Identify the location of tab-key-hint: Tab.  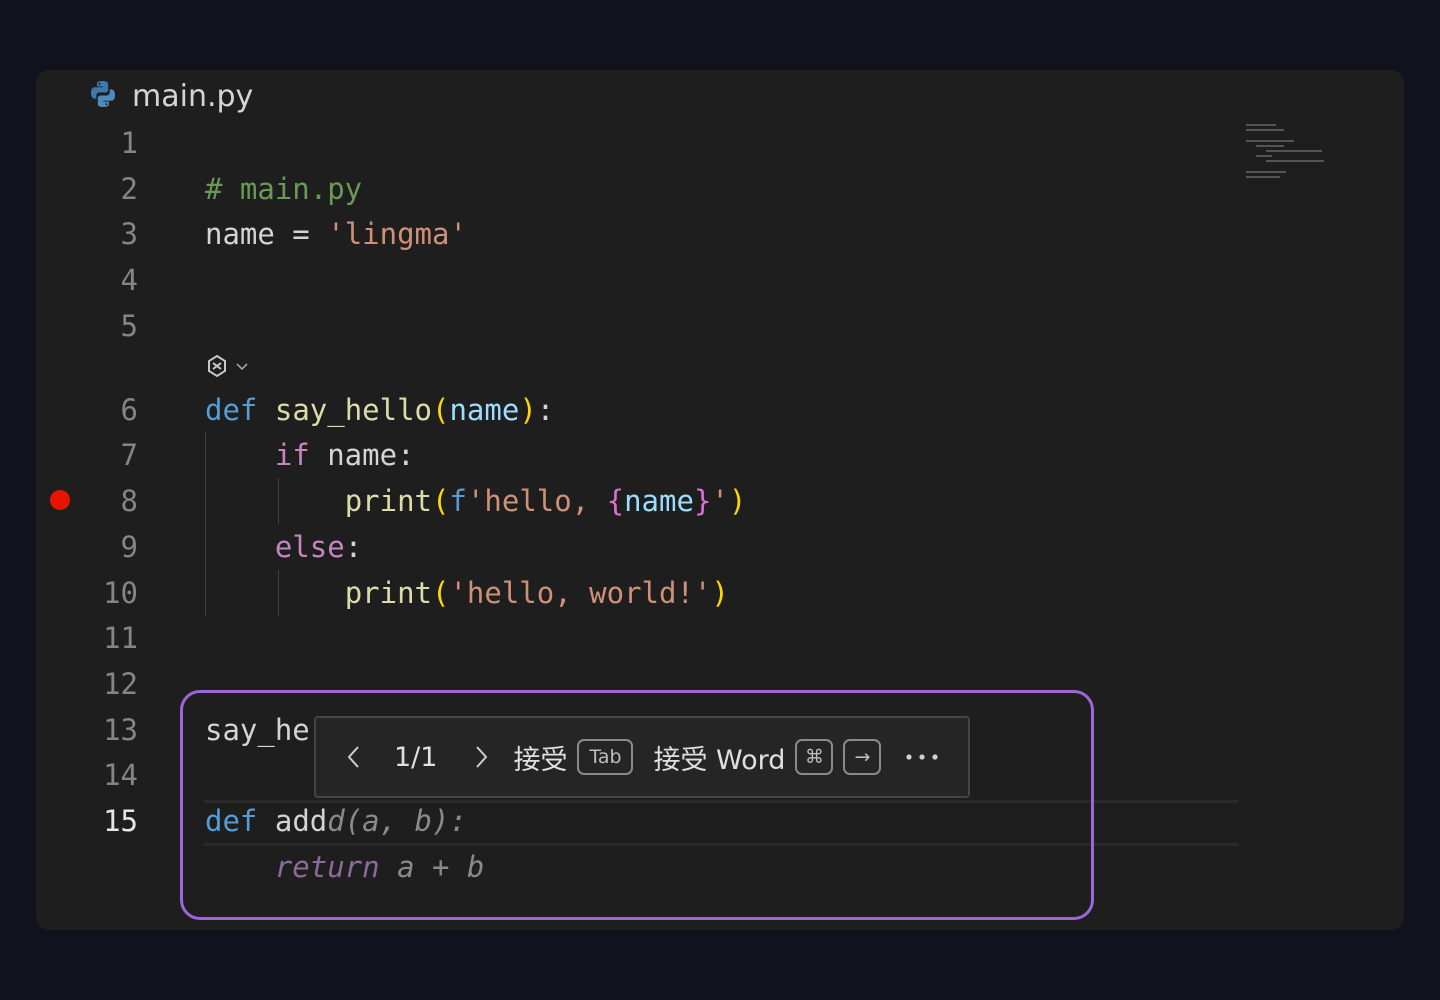
(605, 757).